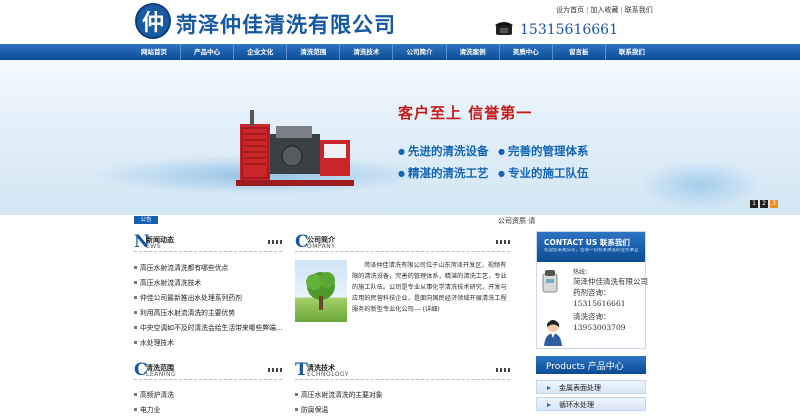 The width and height of the screenshot is (800, 419). I want to click on tech-title-letter: T, so click(301, 370).